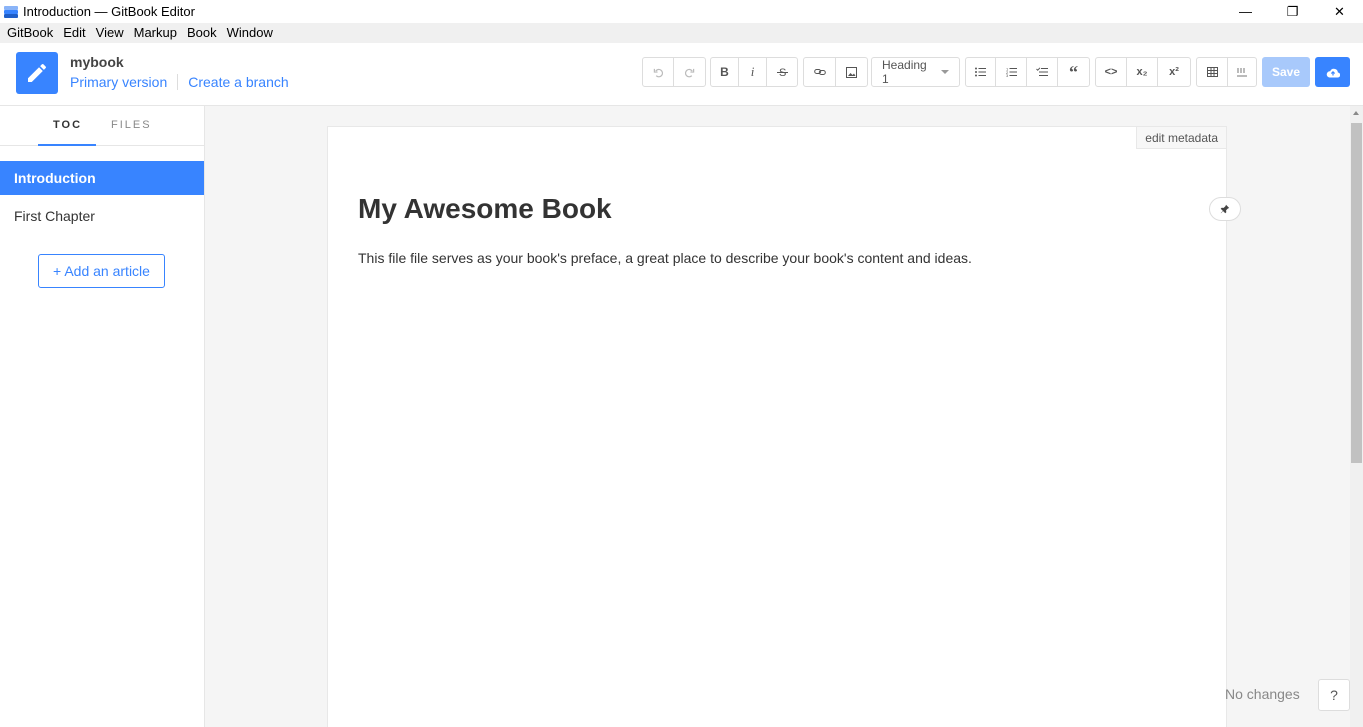 The height and width of the screenshot is (727, 1363). Describe the element at coordinates (1007, 75) in the screenshot. I see `svg-text: 3` at that location.